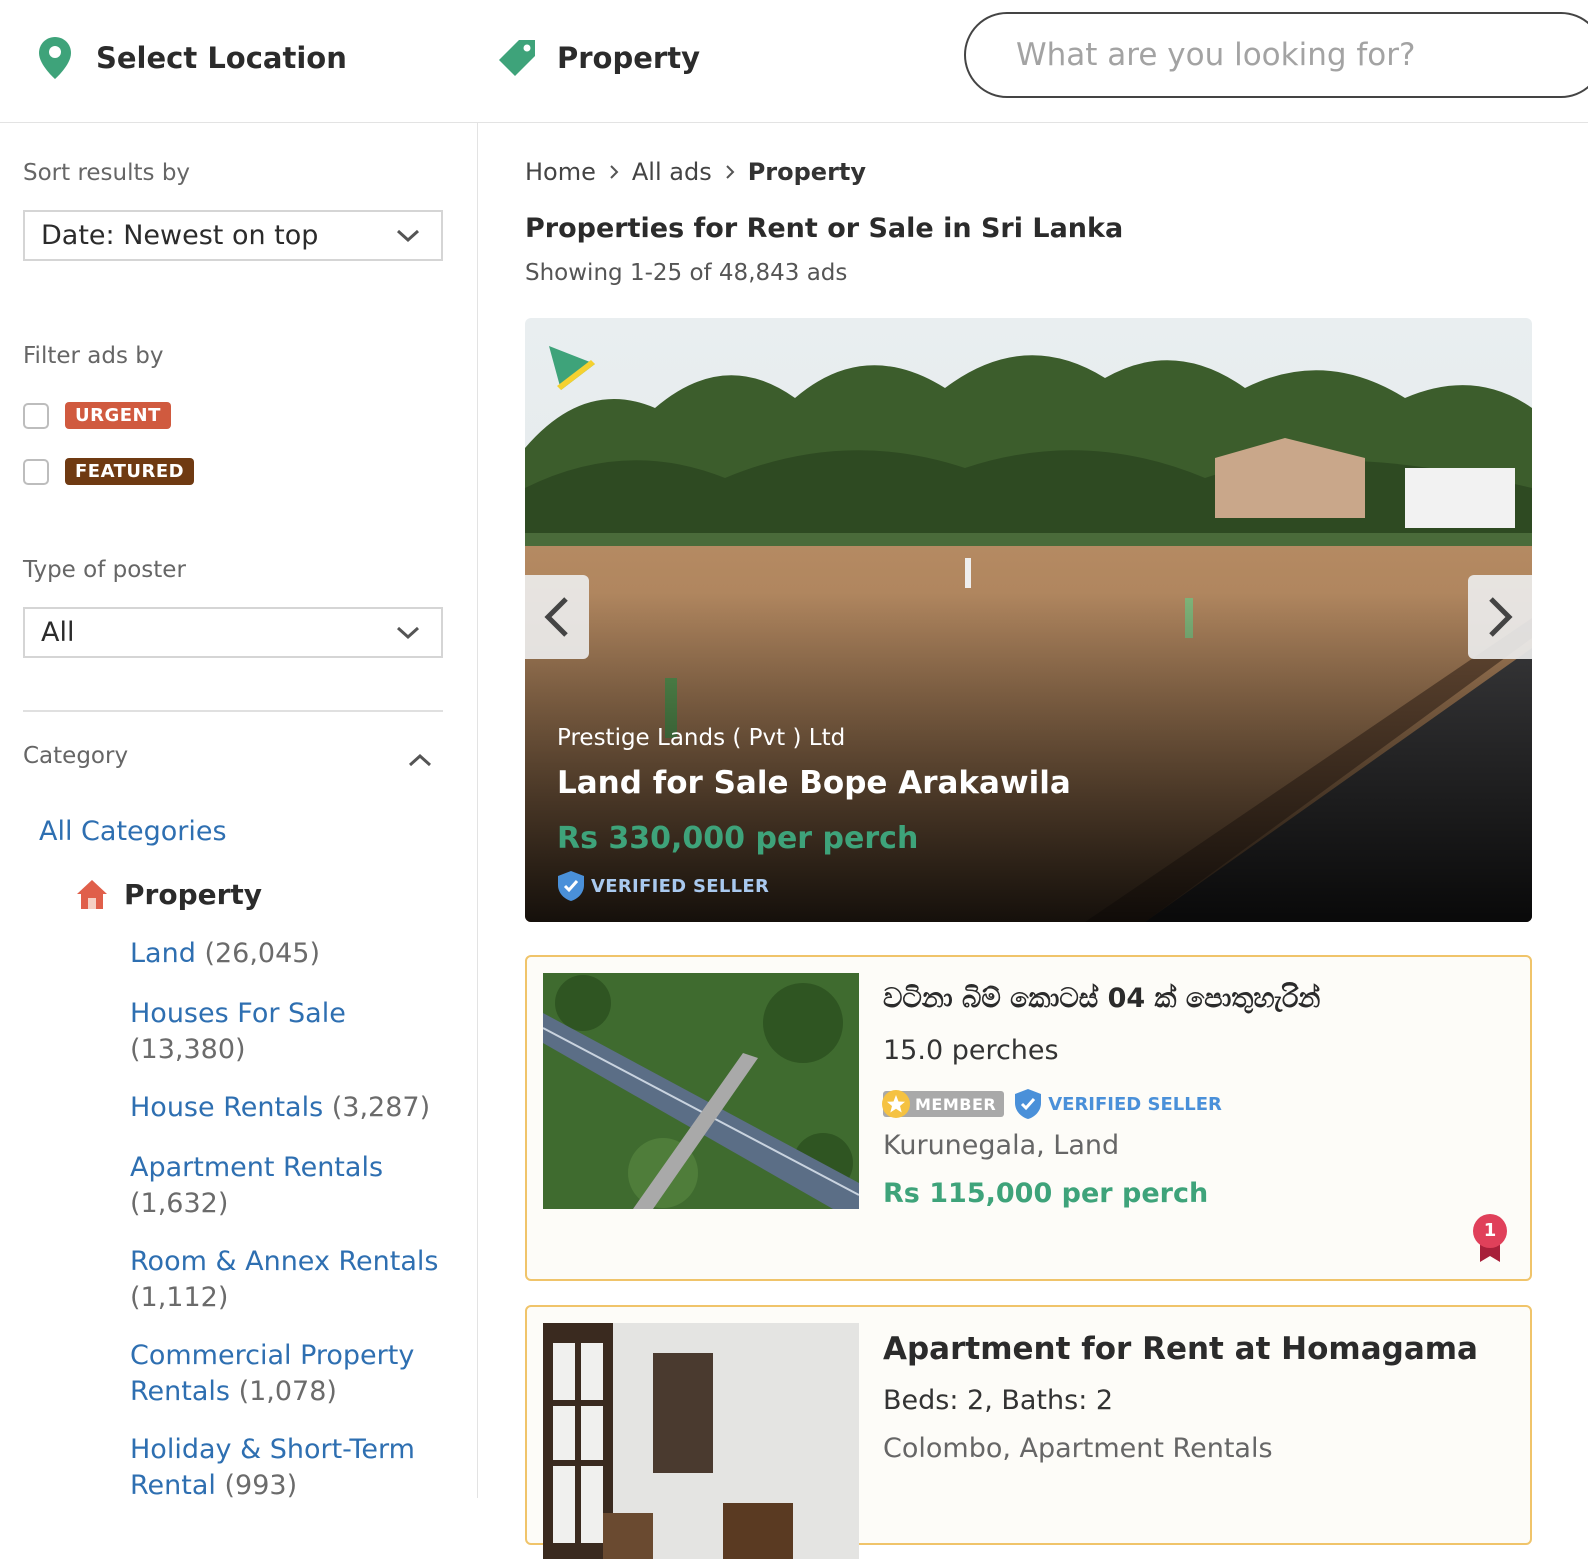 This screenshot has width=1588, height=1559. I want to click on house-icon, so click(92, 894).